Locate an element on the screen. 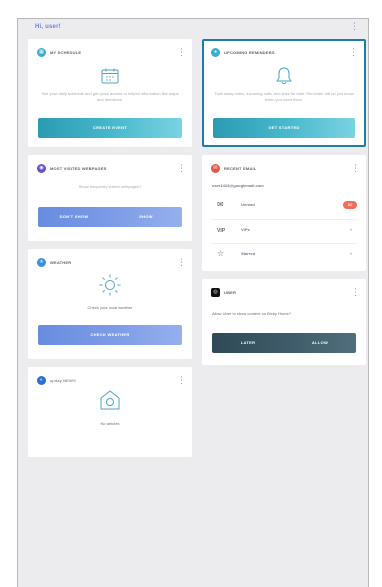  show-button: SHOW is located at coordinates (146, 217).